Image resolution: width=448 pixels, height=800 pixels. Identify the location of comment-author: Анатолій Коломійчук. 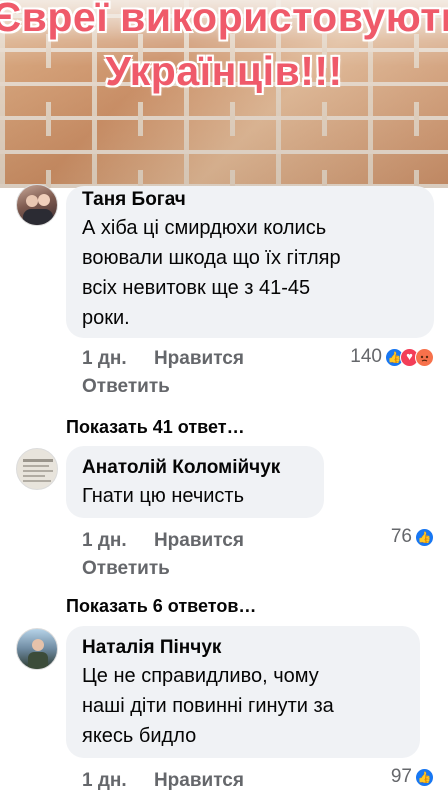
(195, 468).